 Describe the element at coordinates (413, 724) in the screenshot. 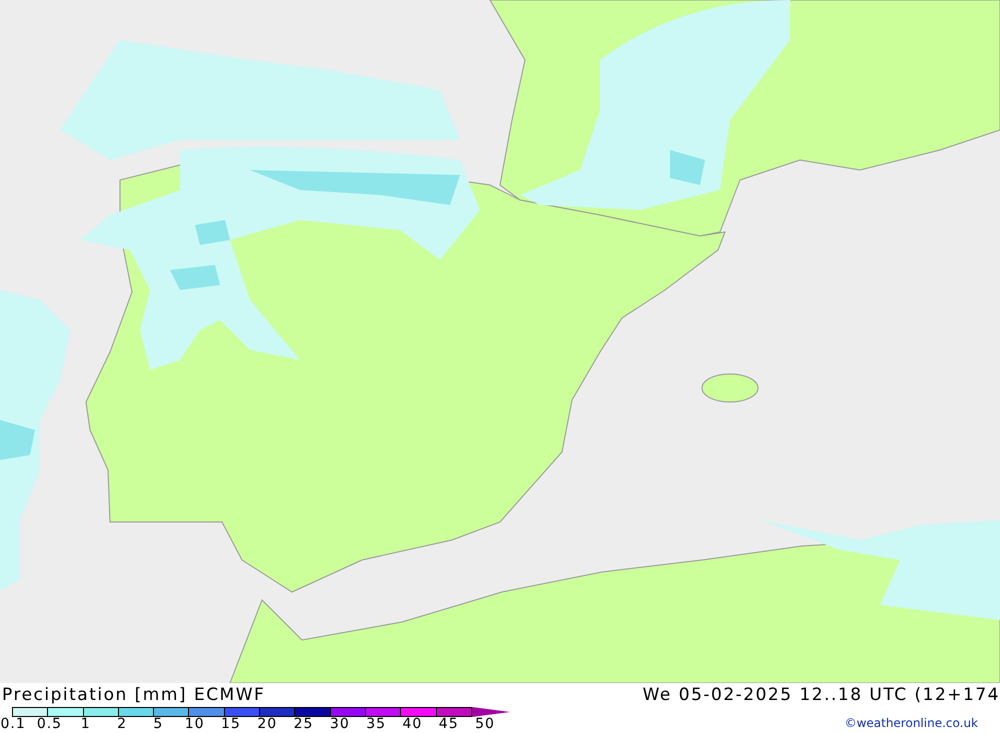

I see `legend-label: 40` at that location.